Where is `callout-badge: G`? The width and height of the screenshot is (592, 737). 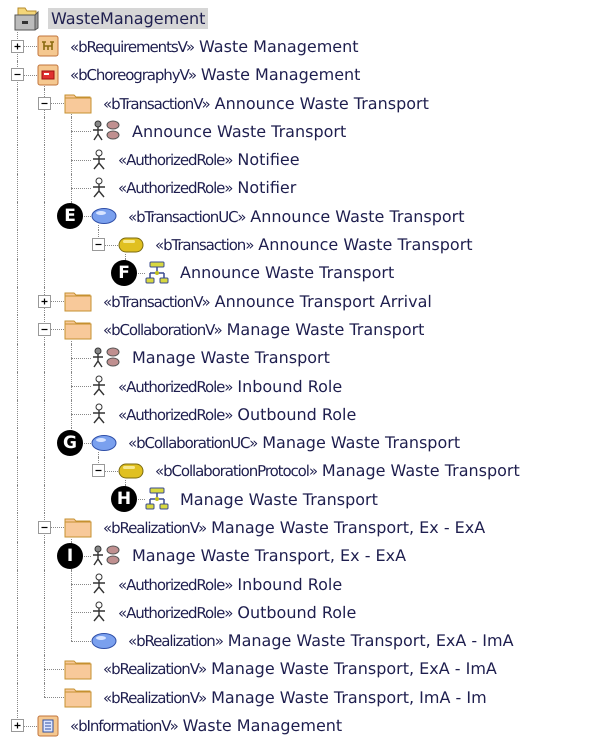 callout-badge: G is located at coordinates (70, 443).